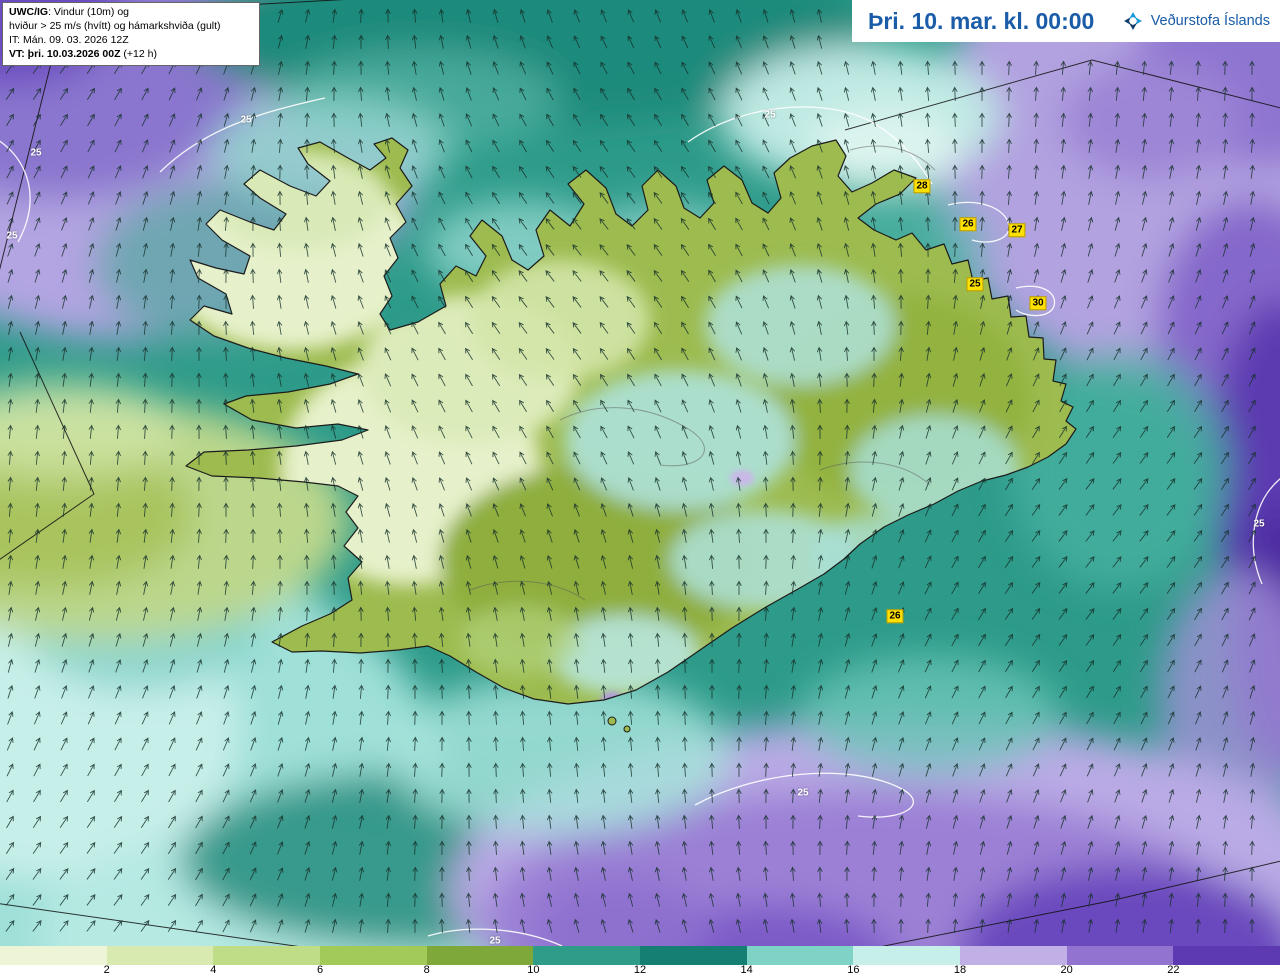 Image resolution: width=1280 pixels, height=978 pixels. I want to click on colorbar-tick-row: 2 4 6 8 10 12 14 16 18 20 22, so click(640, 971).